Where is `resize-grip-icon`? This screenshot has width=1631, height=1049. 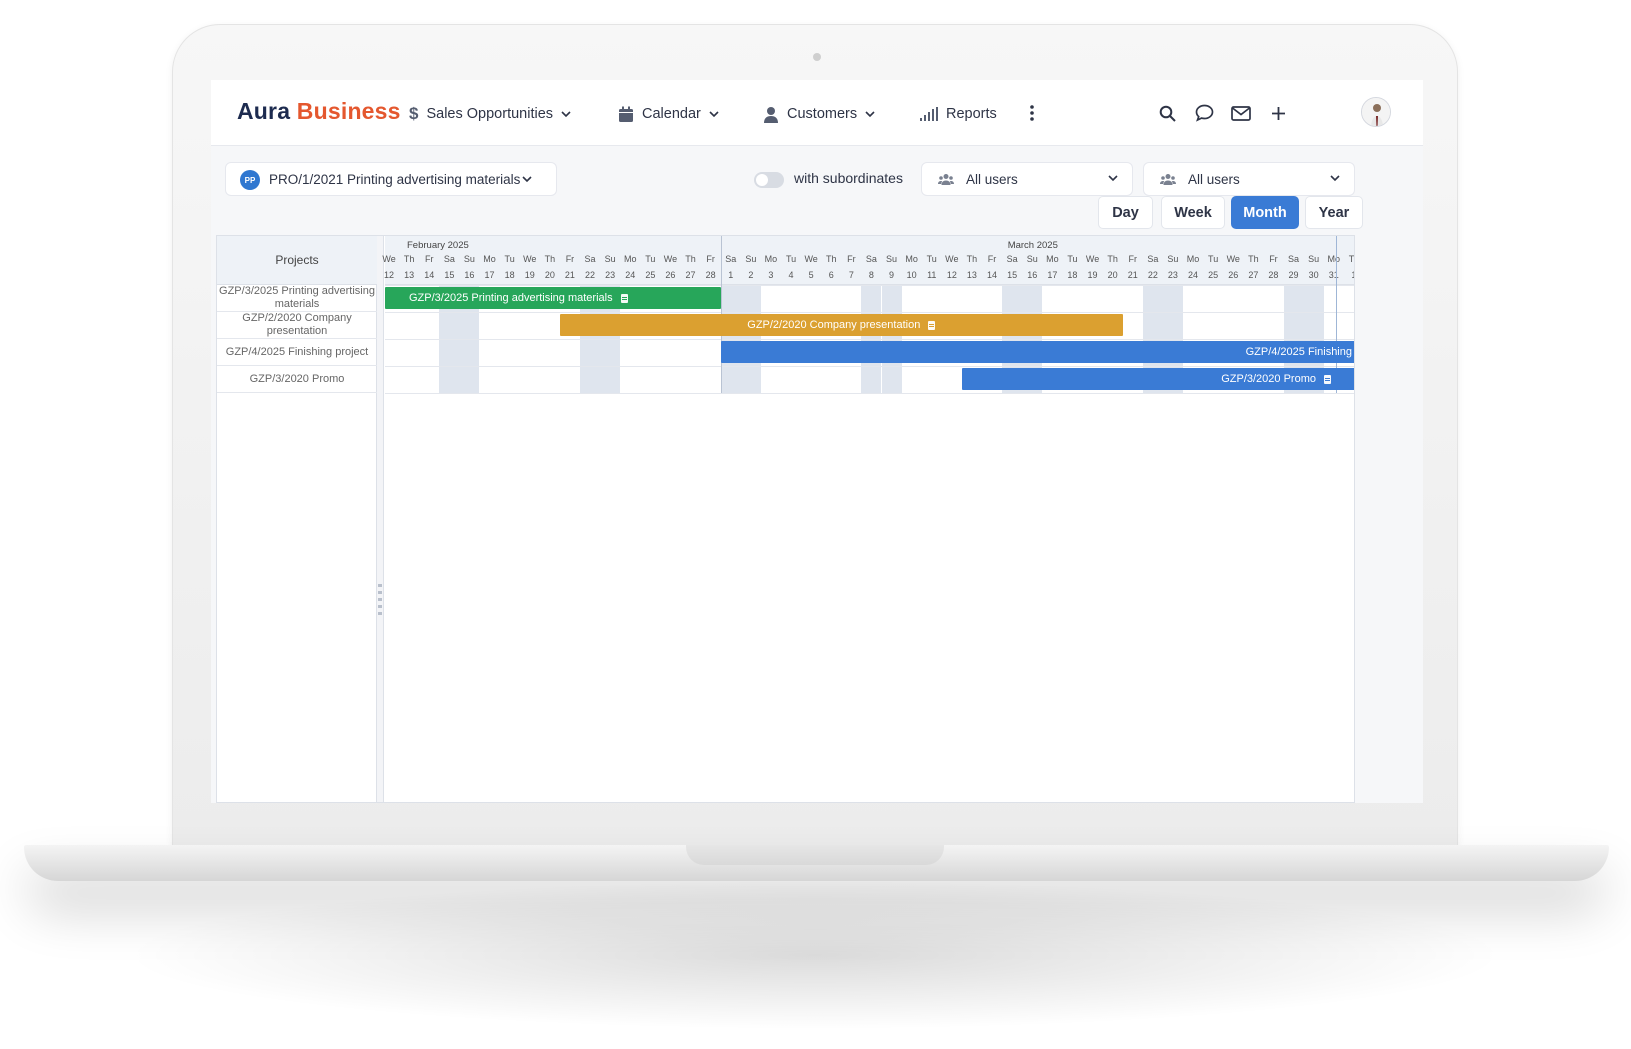
resize-grip-icon is located at coordinates (380, 601).